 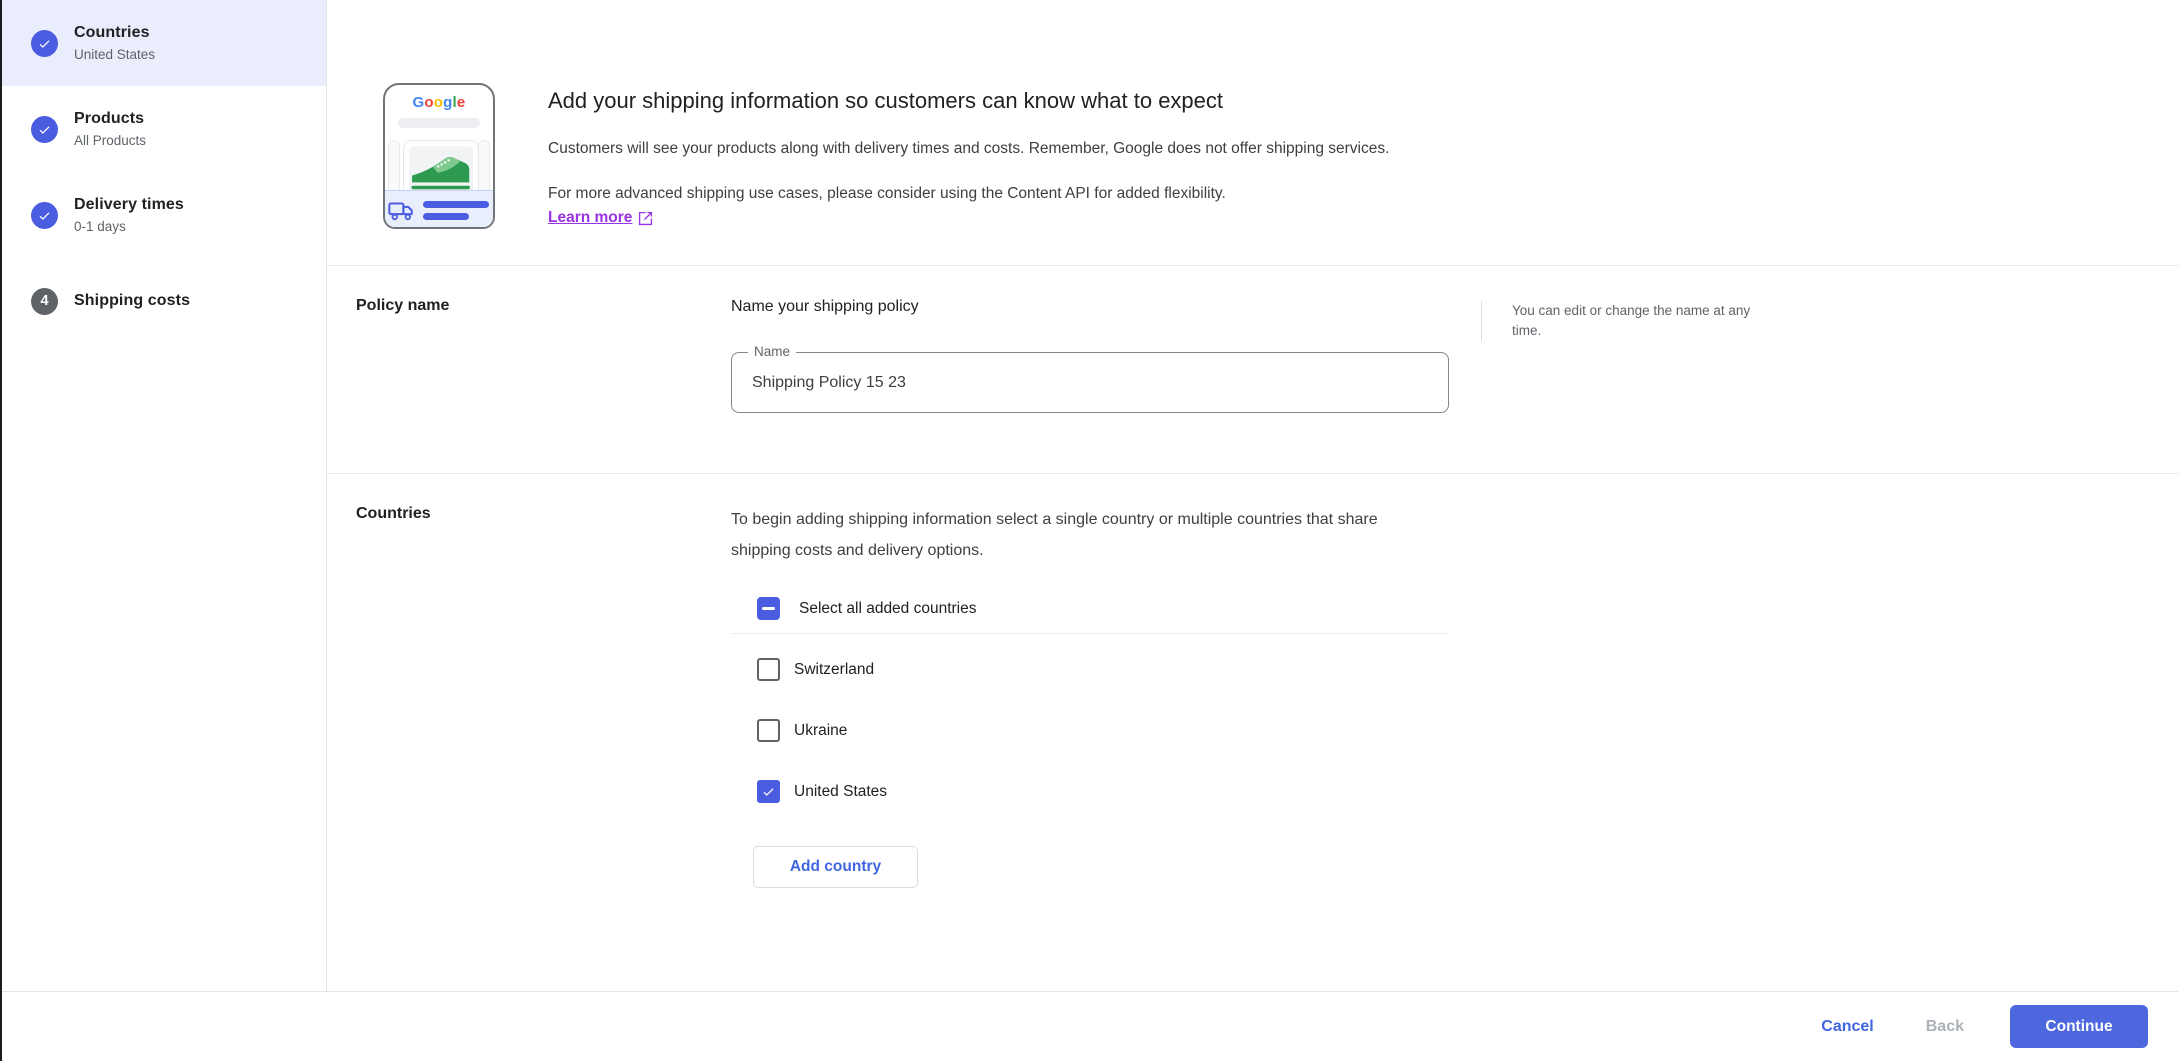 I want to click on step-subtitle: United States, so click(x=115, y=54).